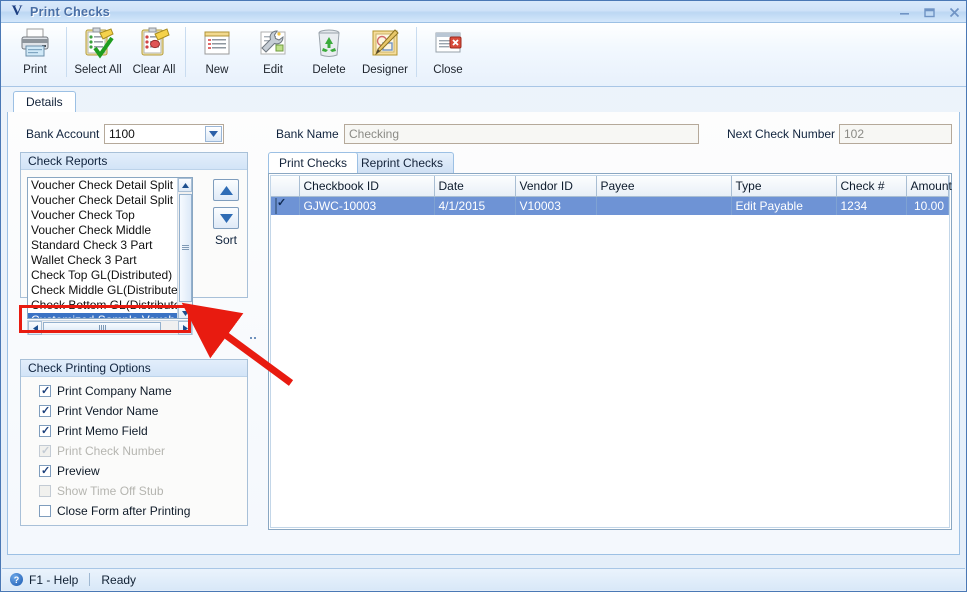  What do you see at coordinates (45, 511) in the screenshot?
I see `option-checkbox` at bounding box center [45, 511].